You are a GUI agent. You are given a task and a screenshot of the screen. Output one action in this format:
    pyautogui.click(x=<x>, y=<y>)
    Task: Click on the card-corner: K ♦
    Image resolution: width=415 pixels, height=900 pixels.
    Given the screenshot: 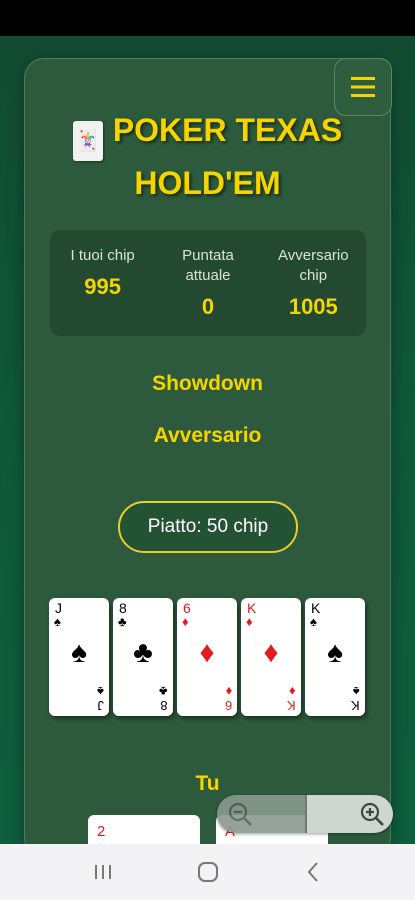 What is the action you would take?
    pyautogui.click(x=291, y=698)
    